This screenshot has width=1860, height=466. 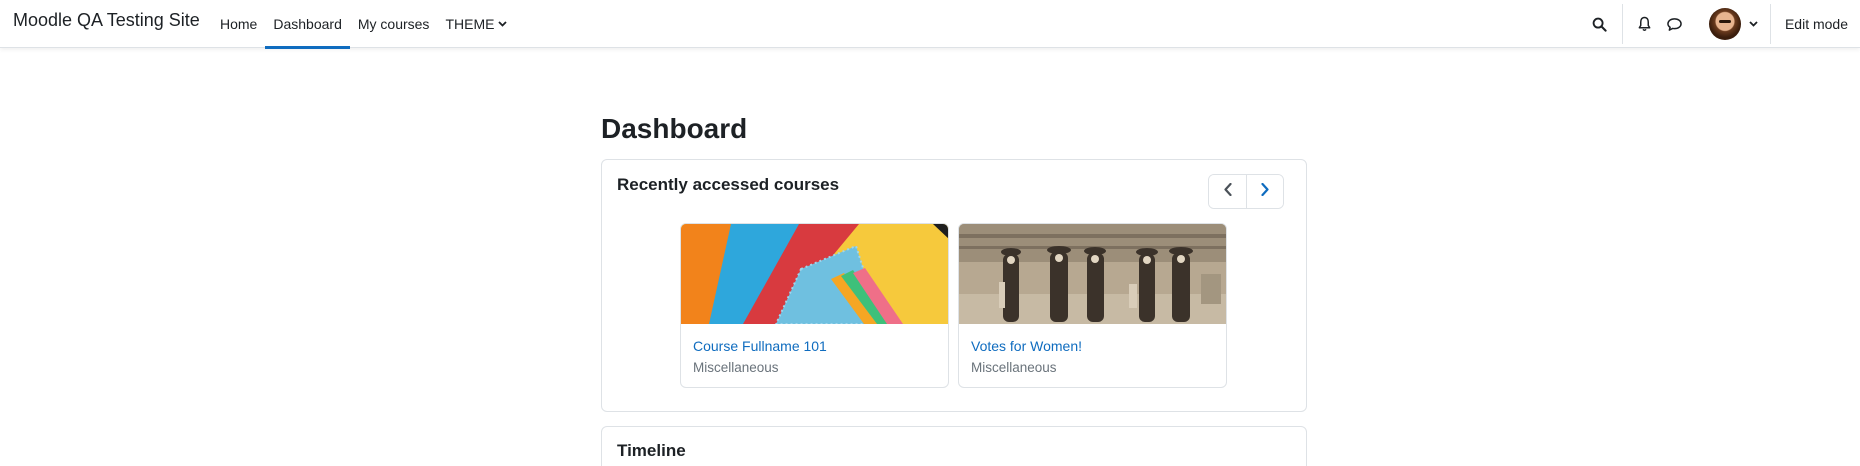 What do you see at coordinates (1092, 346) in the screenshot?
I see `course-name-link: Votes for Women!` at bounding box center [1092, 346].